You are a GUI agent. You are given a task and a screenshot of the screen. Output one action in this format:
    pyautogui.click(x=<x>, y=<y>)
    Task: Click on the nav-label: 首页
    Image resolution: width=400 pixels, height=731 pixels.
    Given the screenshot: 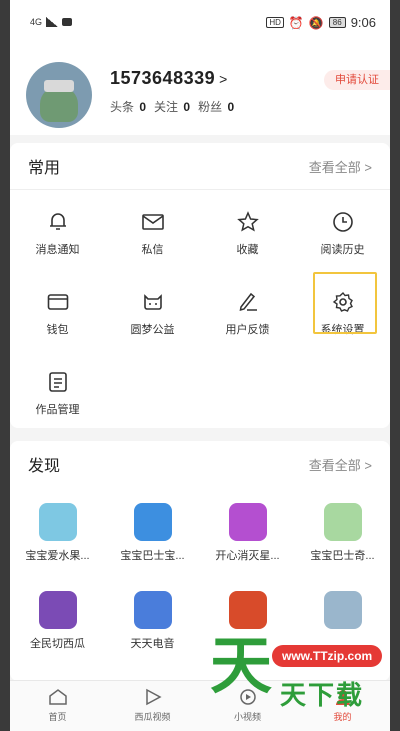 What is the action you would take?
    pyautogui.click(x=57, y=717)
    